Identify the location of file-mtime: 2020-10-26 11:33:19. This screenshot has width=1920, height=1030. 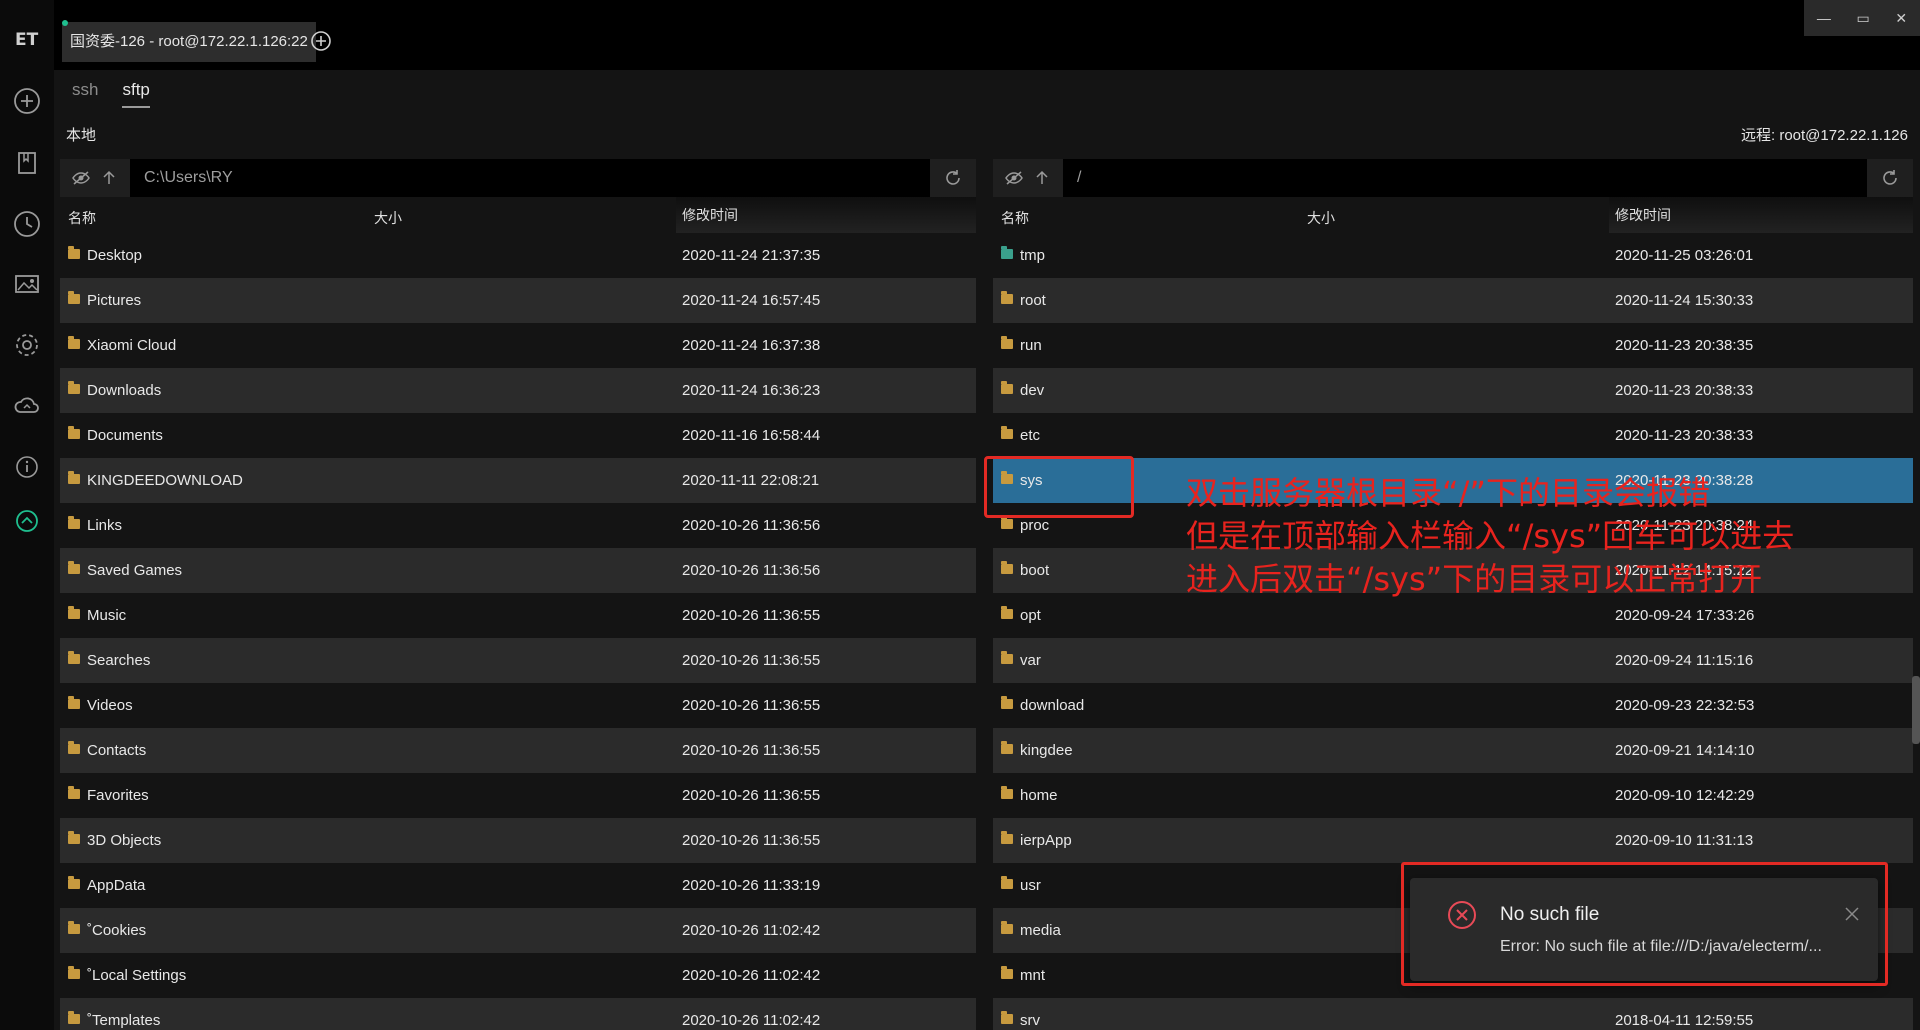
(751, 885).